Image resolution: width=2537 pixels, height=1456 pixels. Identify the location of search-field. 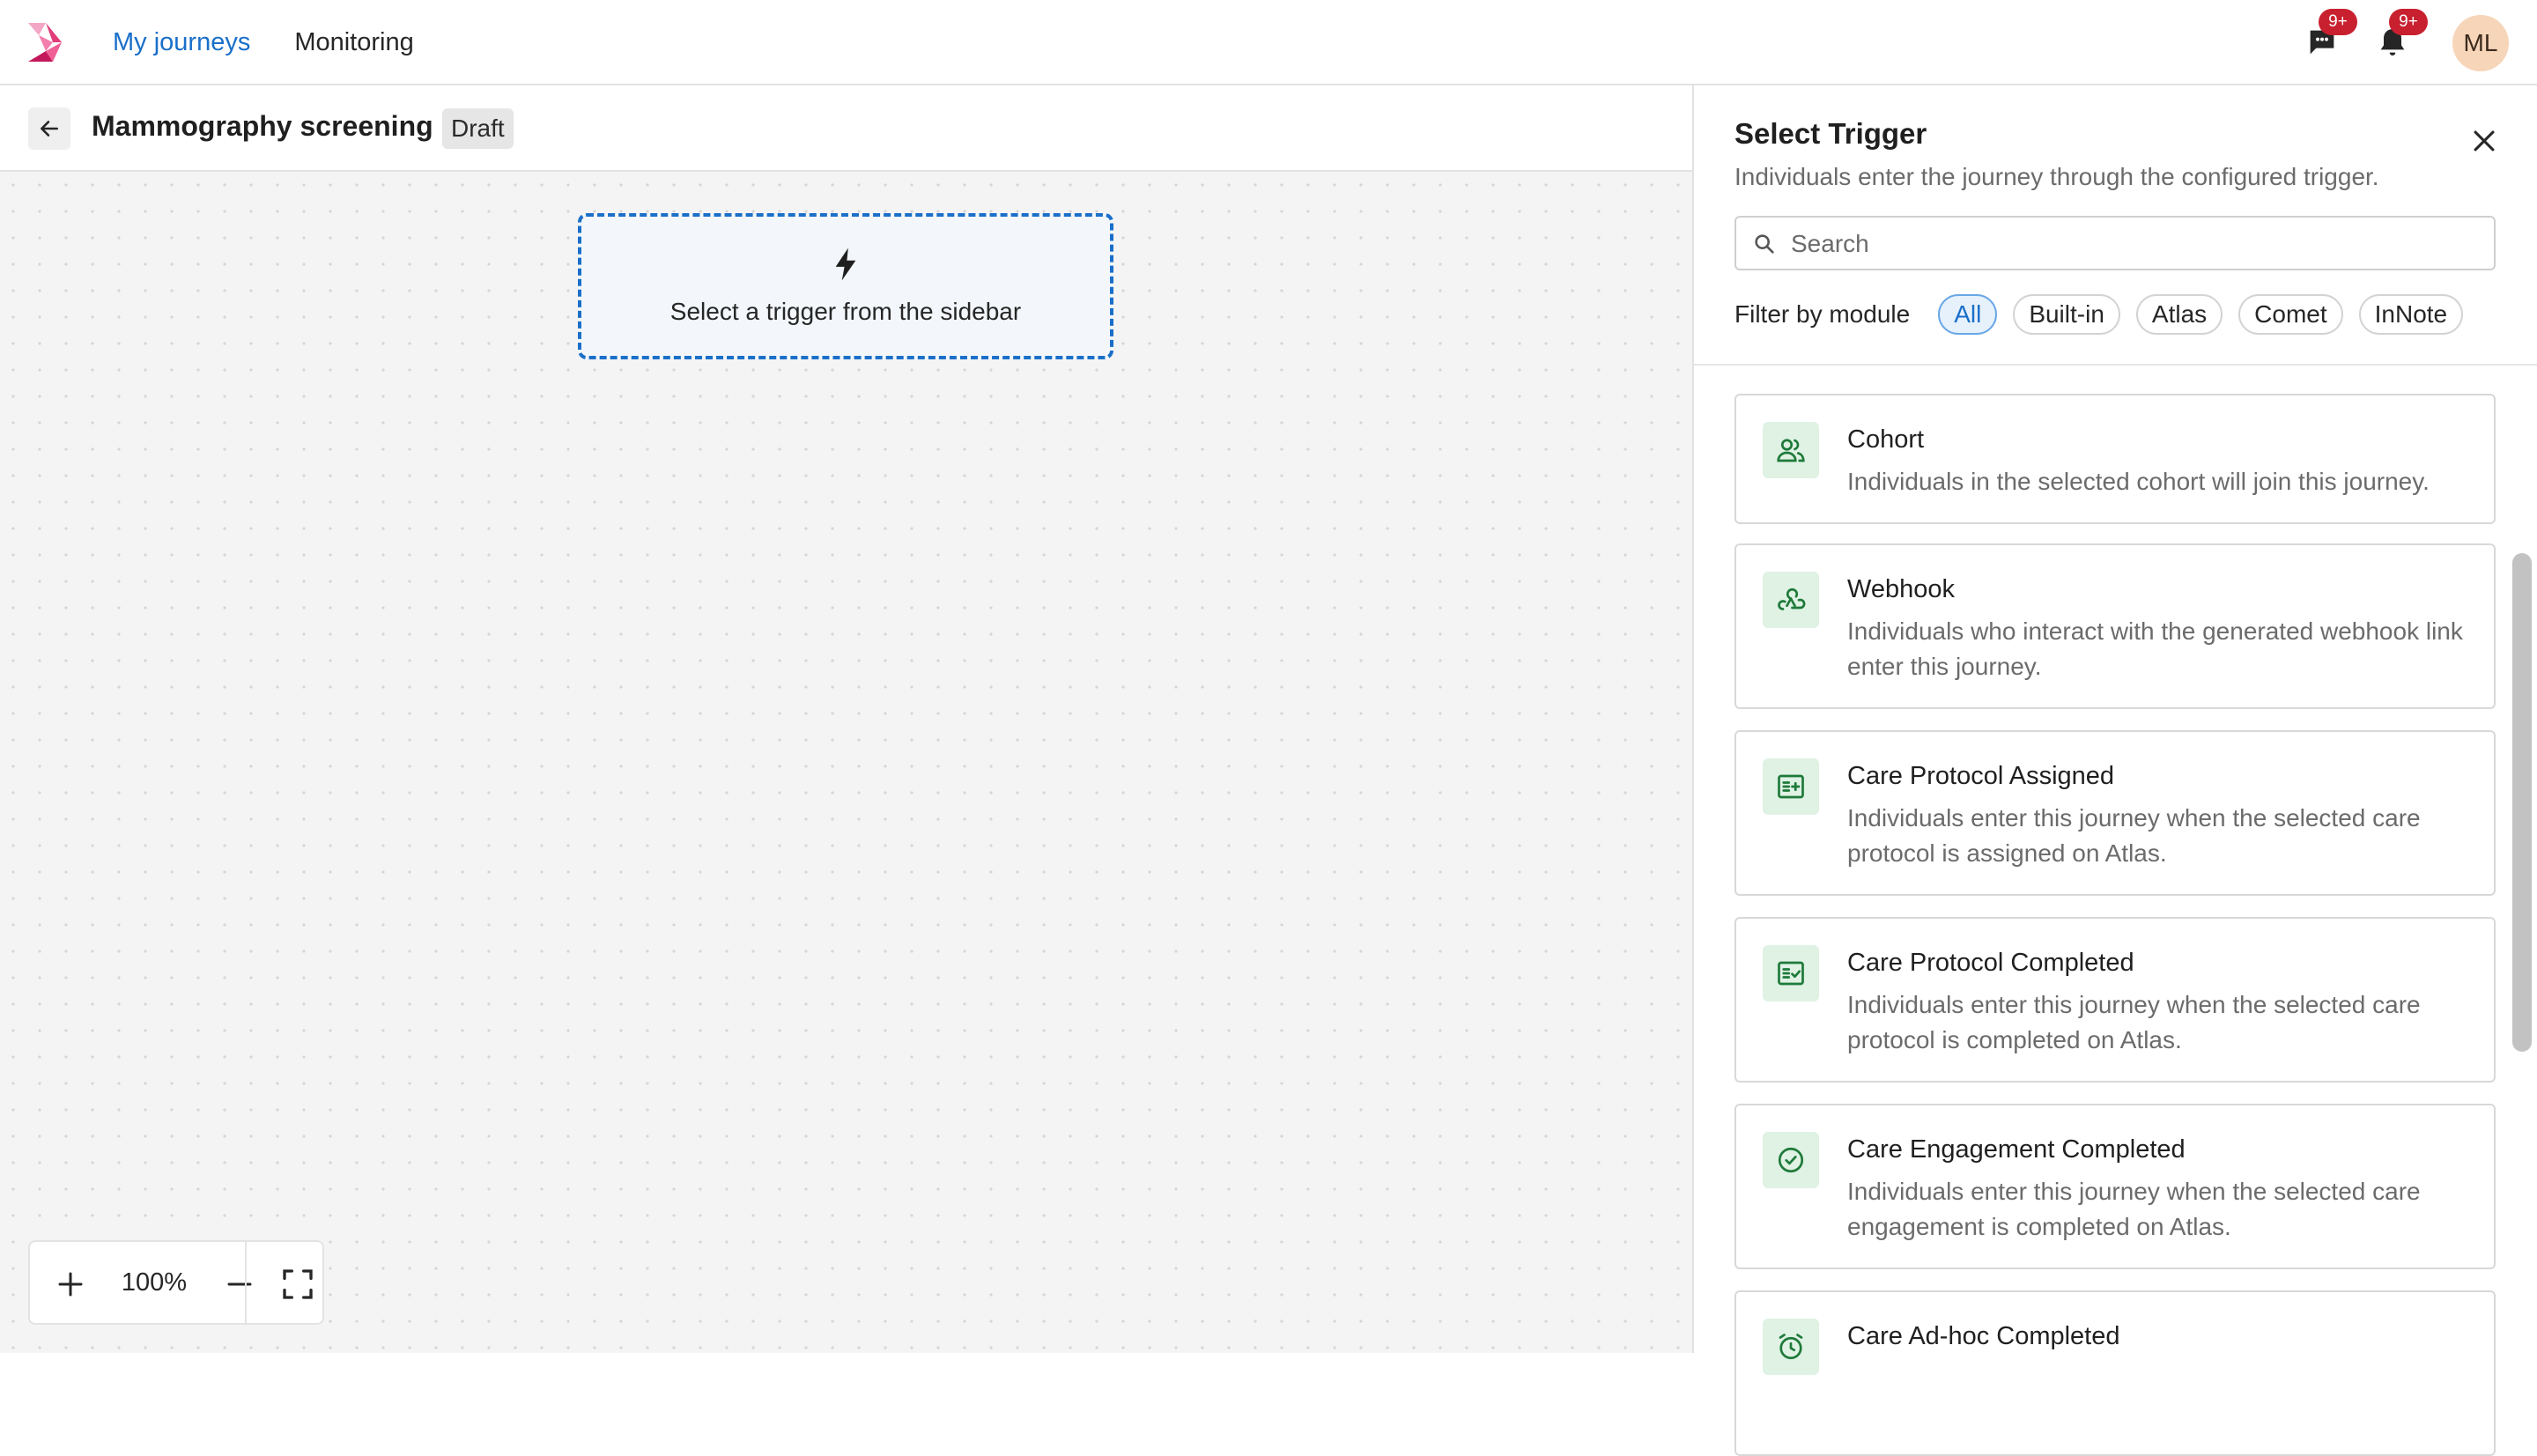
(2115, 243).